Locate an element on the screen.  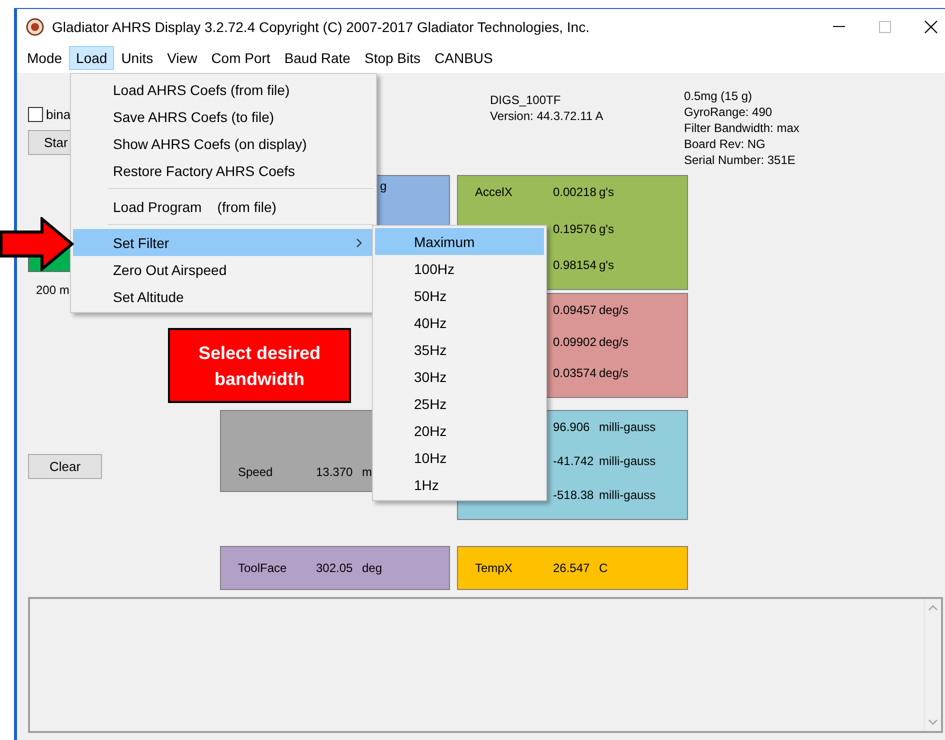
menu-item: Zero Out Airspeed is located at coordinates (223, 269).